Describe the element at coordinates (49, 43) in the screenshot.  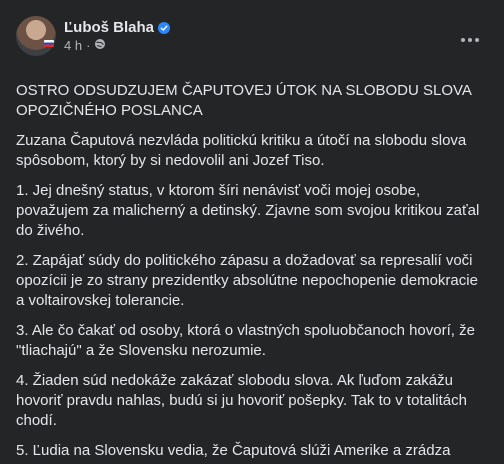
I see `slovak-flag-icon` at that location.